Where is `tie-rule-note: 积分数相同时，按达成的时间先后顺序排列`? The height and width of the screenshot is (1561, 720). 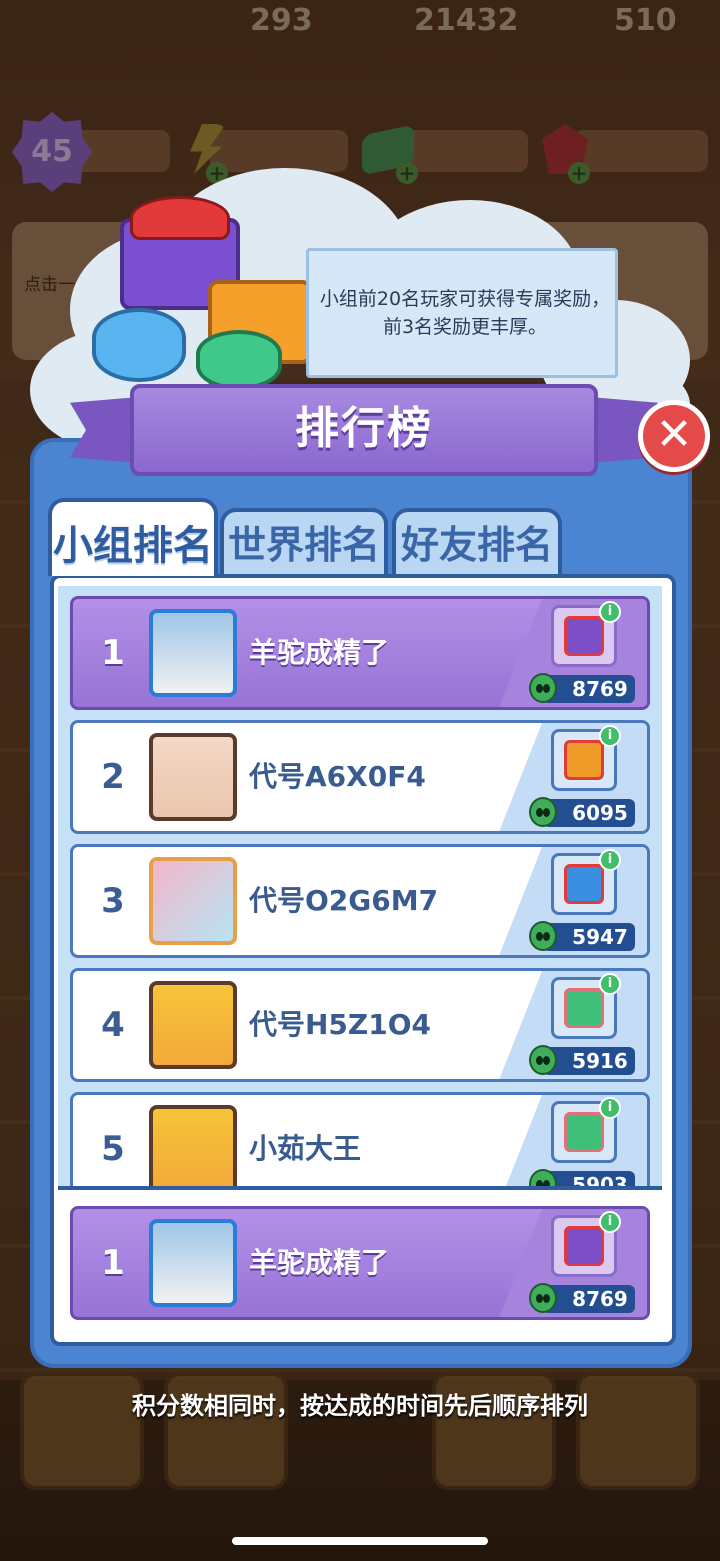
tie-rule-note: 积分数相同时，按达成的时间先后顺序排列 is located at coordinates (360, 1406).